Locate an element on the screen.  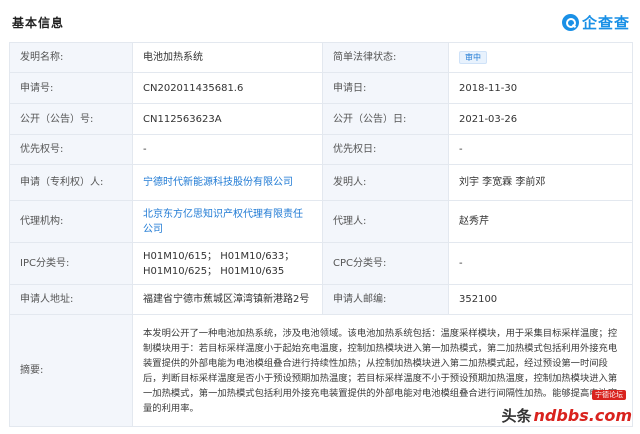
label-publication-date: 公开（公告）日: is located at coordinates (385, 119).